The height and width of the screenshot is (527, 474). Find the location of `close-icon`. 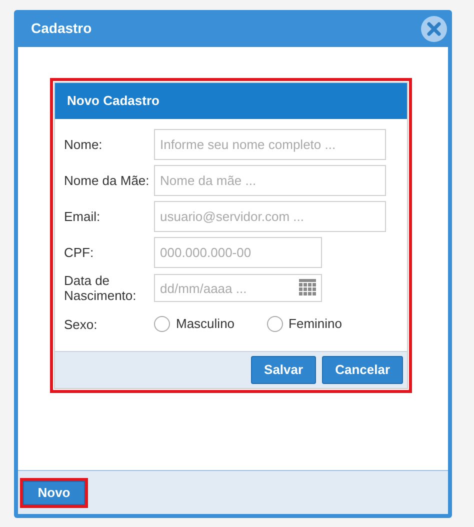

close-icon is located at coordinates (434, 29).